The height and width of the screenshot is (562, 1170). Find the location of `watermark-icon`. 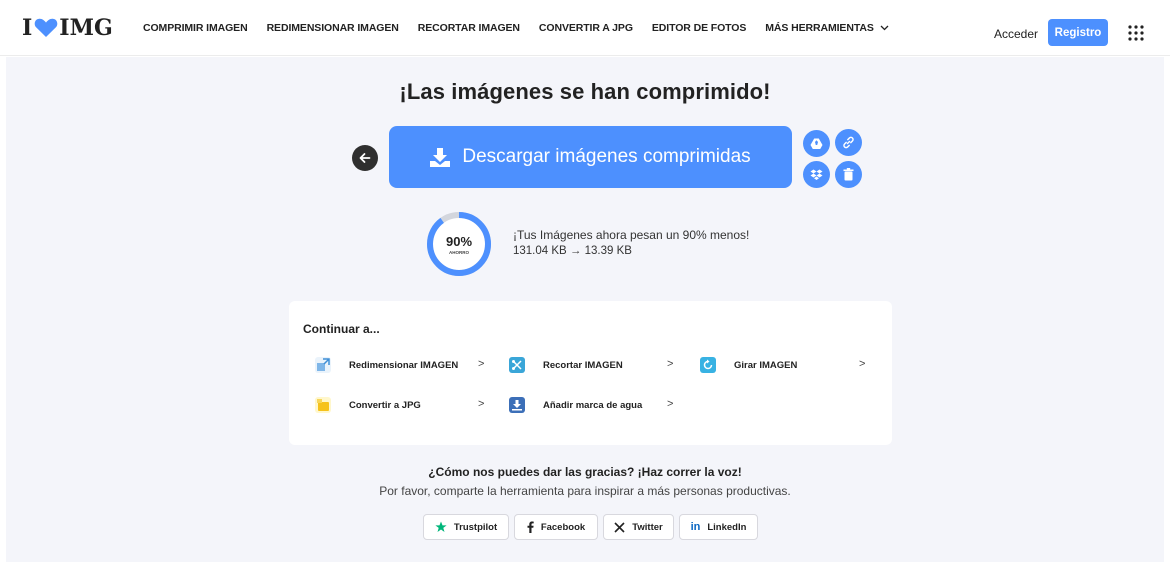

watermark-icon is located at coordinates (517, 405).